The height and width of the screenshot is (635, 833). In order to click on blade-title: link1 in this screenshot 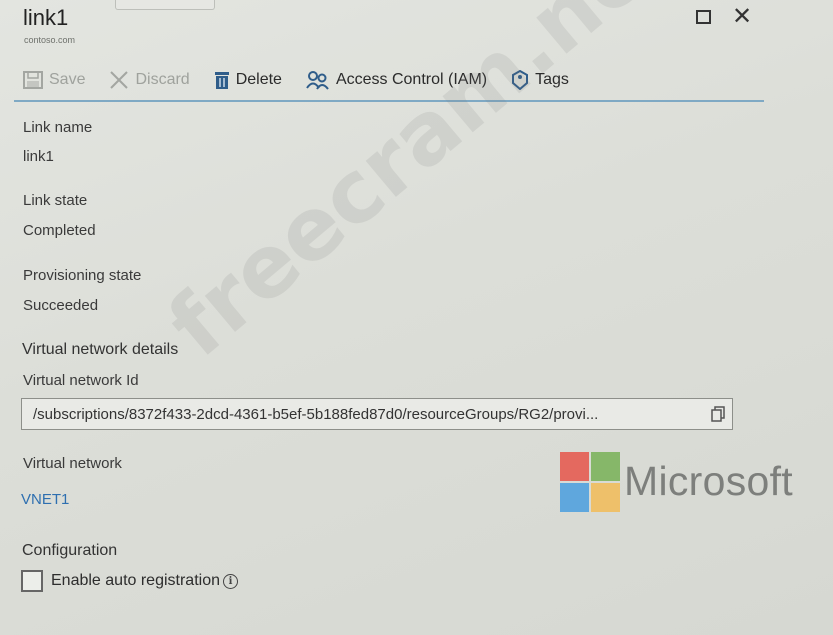, I will do `click(46, 17)`.